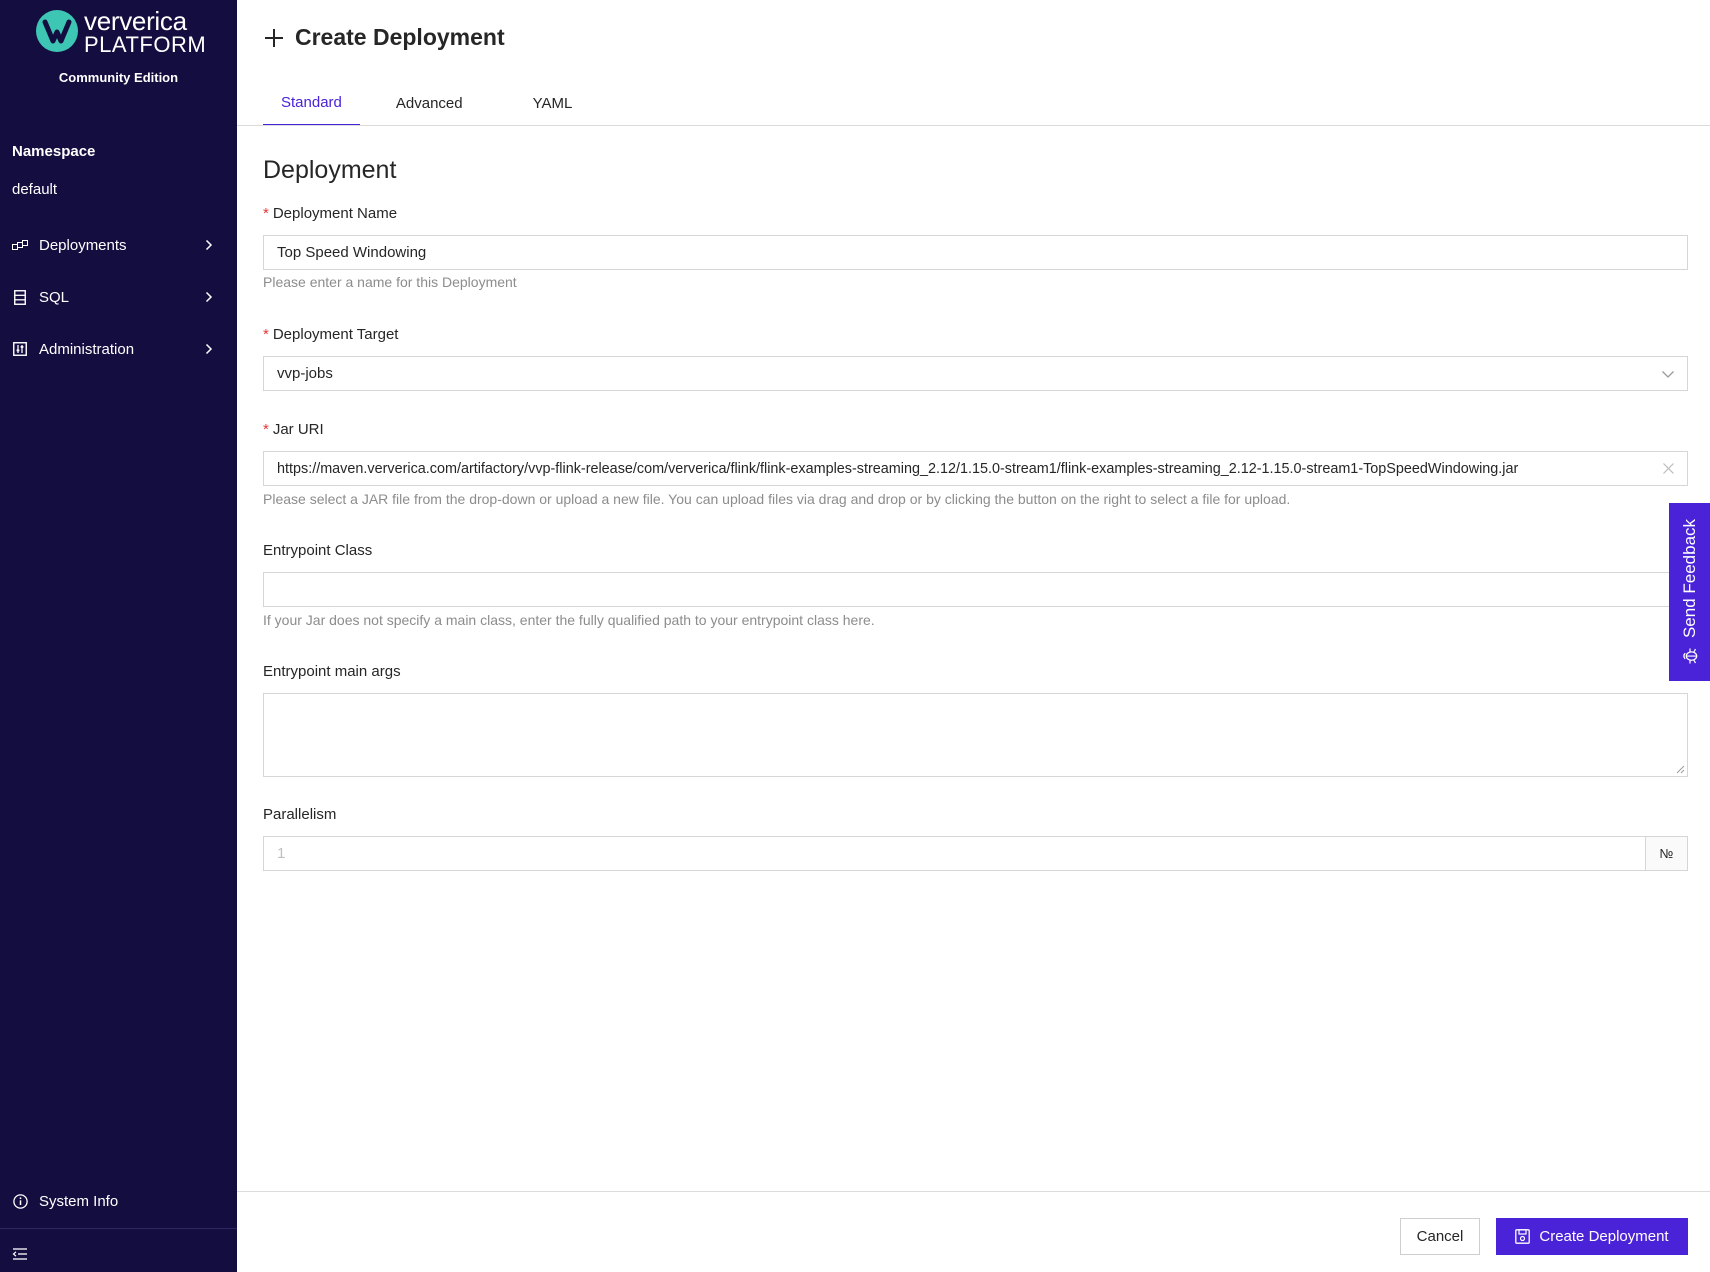 The height and width of the screenshot is (1272, 1710). I want to click on footer-divider, so click(973, 1191).